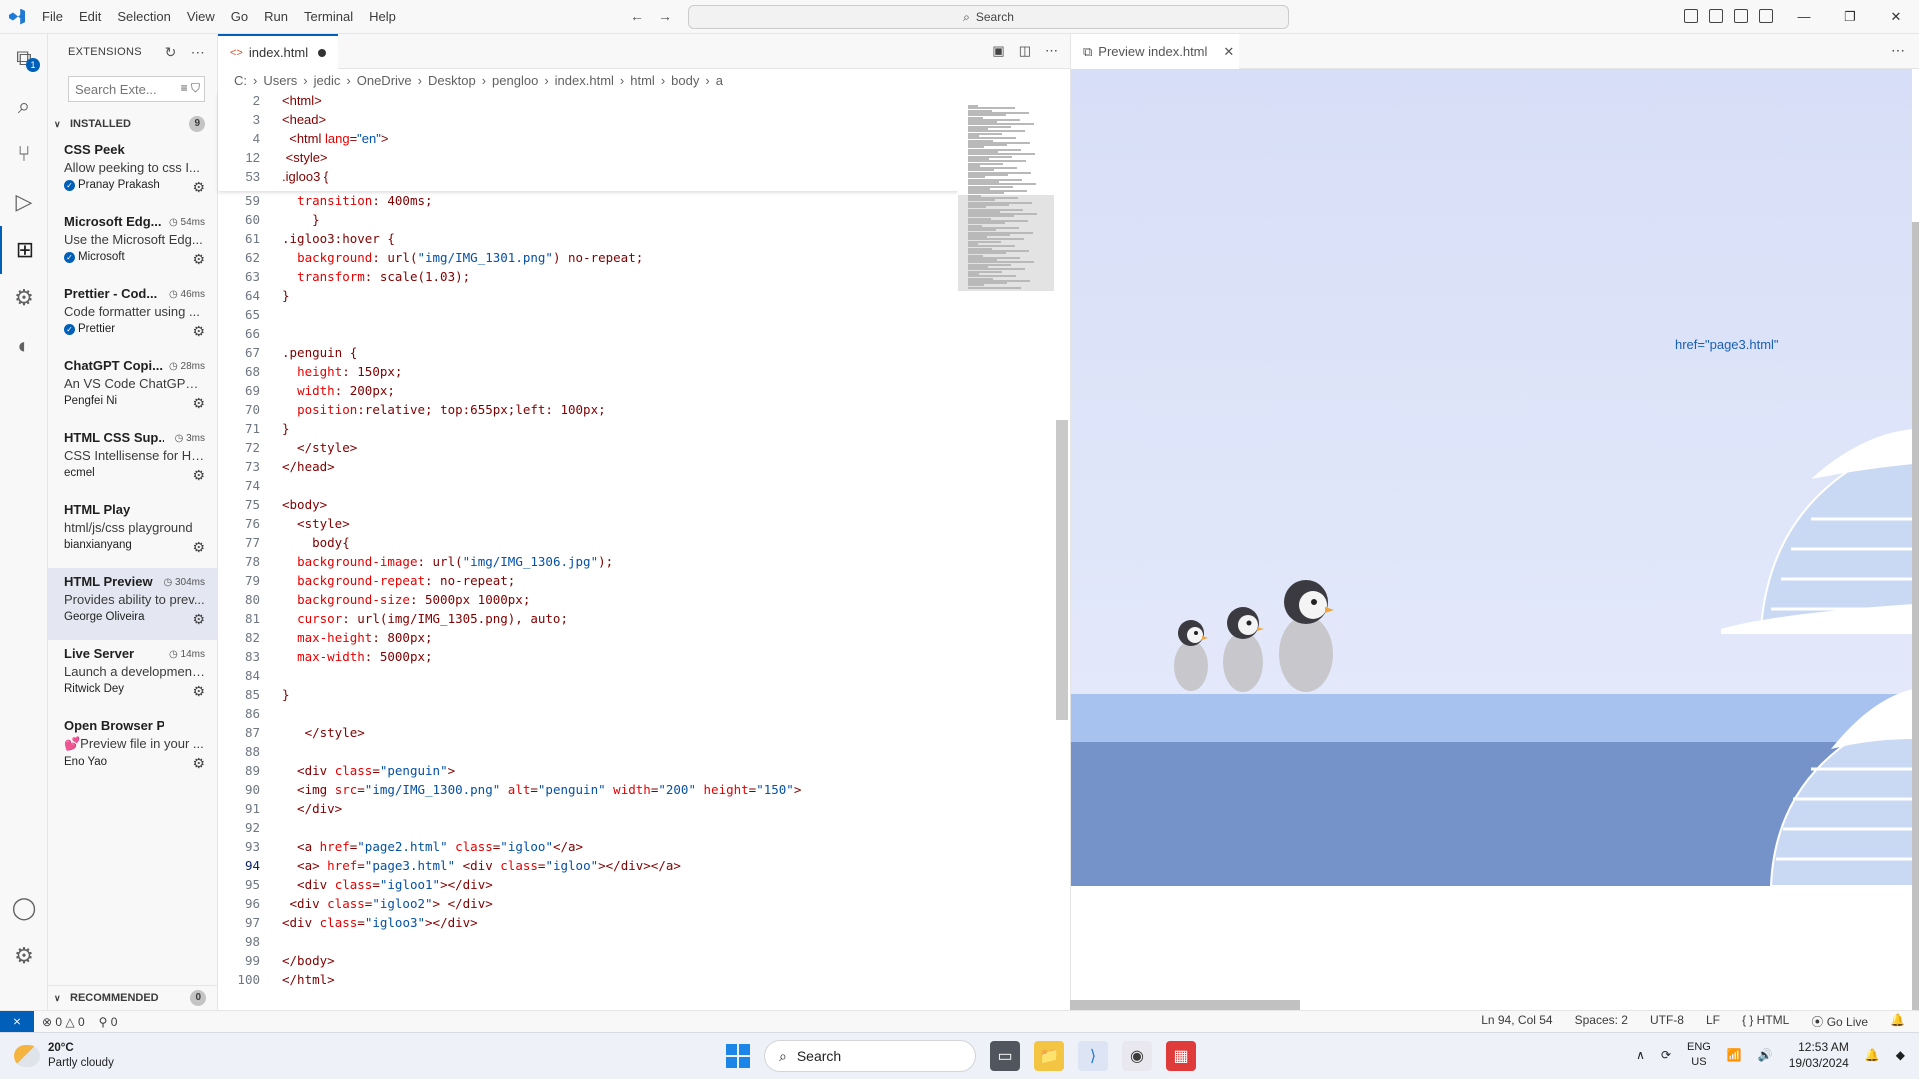 The height and width of the screenshot is (1079, 1919). What do you see at coordinates (171, 52) in the screenshot?
I see `refresh-icon: ↻` at bounding box center [171, 52].